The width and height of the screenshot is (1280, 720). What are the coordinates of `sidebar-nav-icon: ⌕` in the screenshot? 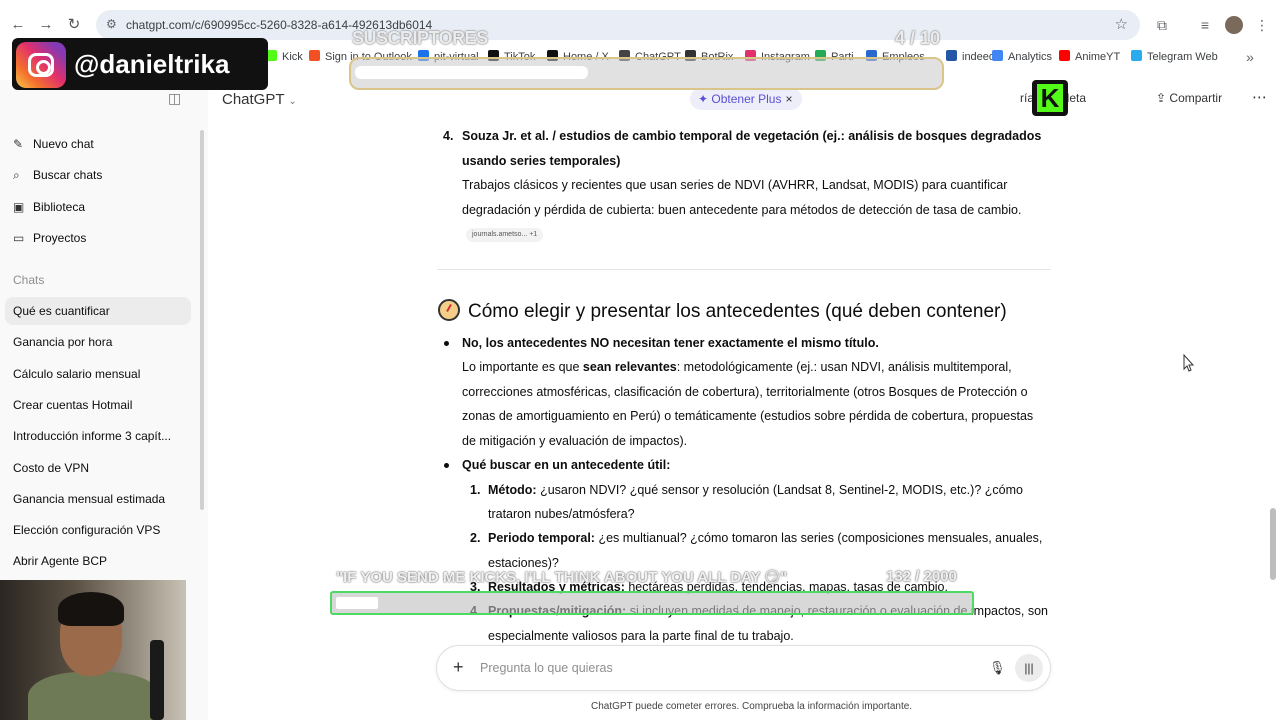 It's located at (16, 175).